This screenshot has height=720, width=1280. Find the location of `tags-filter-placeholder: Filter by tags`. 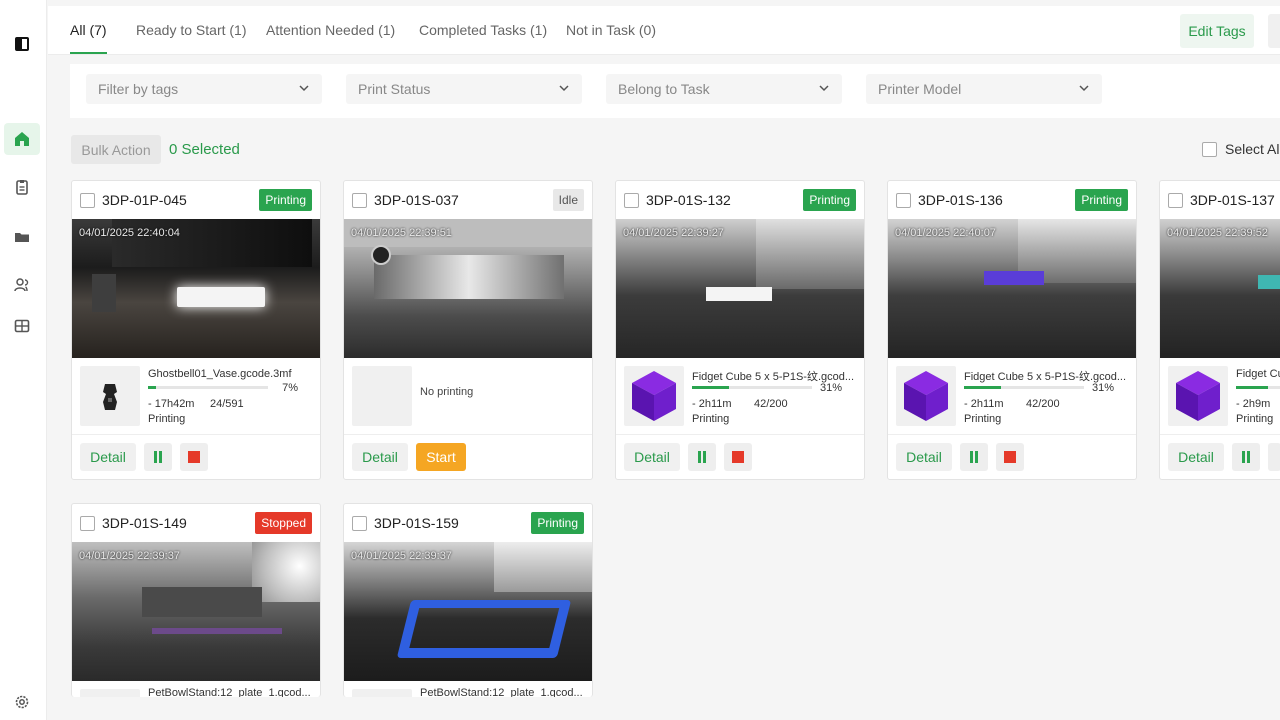

tags-filter-placeholder: Filter by tags is located at coordinates (138, 89).